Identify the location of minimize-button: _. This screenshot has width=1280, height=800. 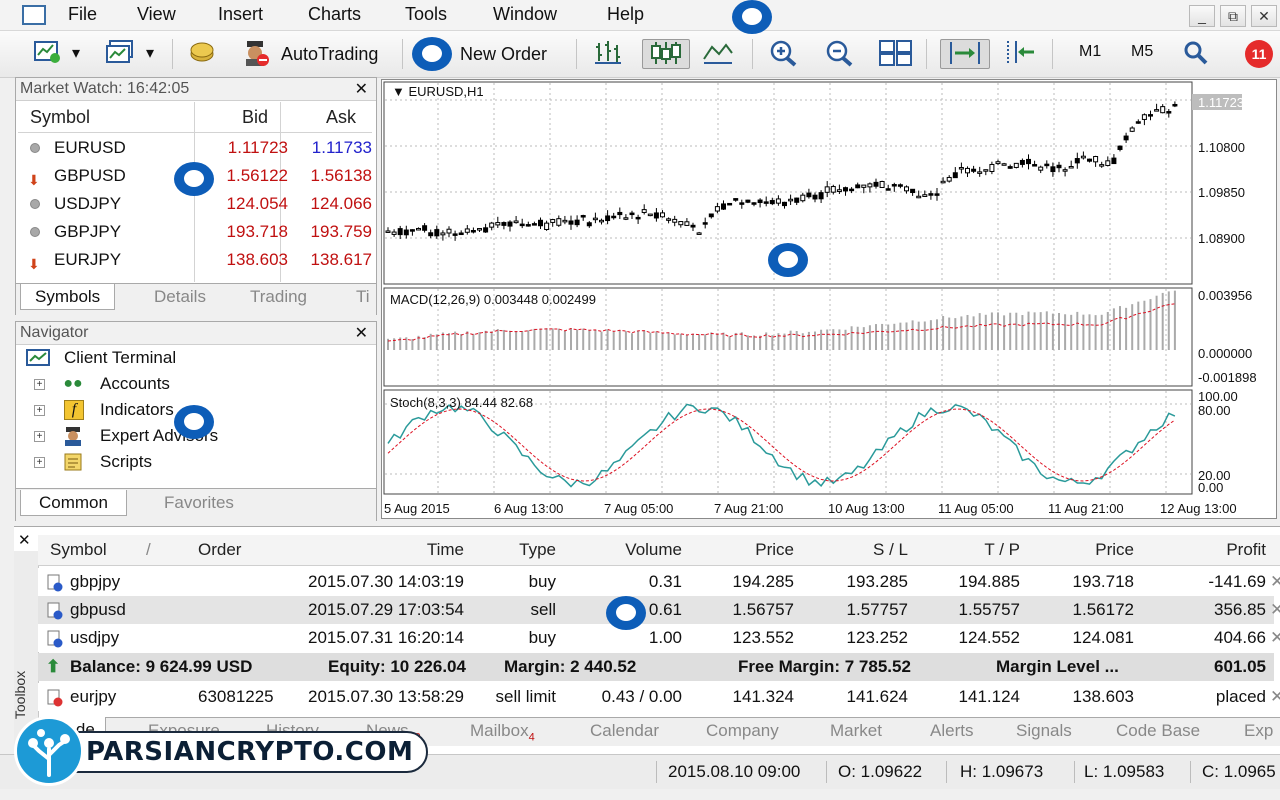
(1202, 16).